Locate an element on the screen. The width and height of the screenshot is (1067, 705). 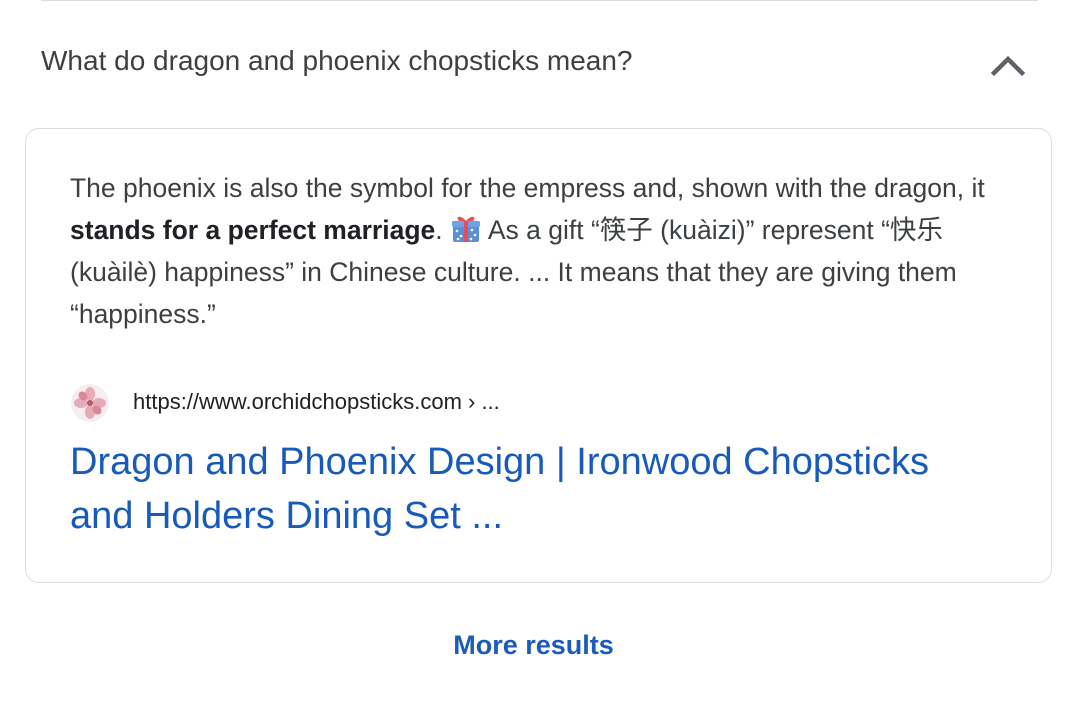
chevron-up-icon is located at coordinates (1008, 64).